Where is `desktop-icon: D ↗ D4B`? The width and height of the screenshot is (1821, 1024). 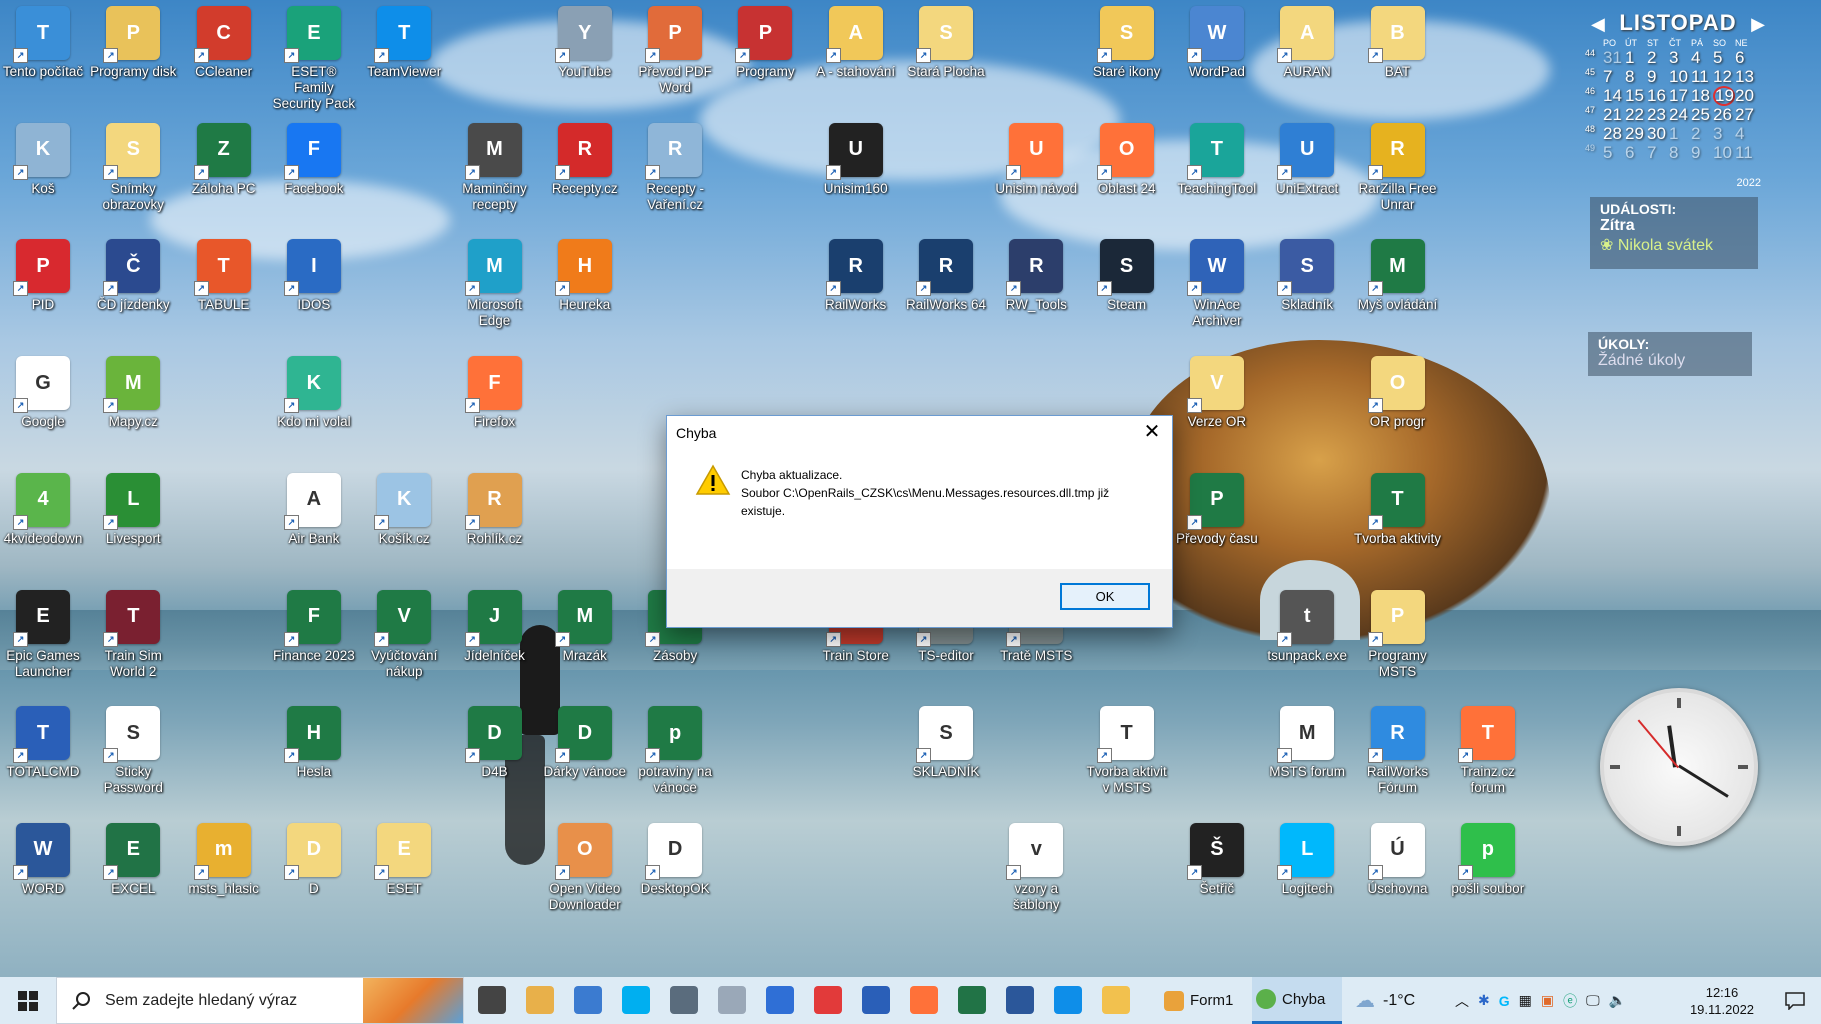 desktop-icon: D ↗ D4B is located at coordinates (495, 743).